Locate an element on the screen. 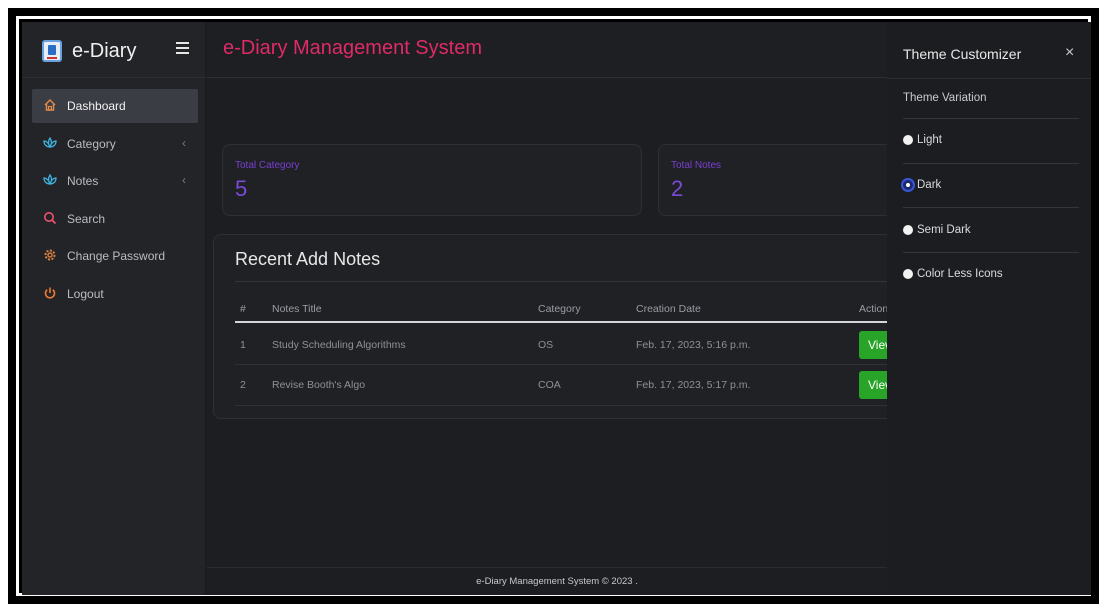 This screenshot has height=604, width=1107. search-icon is located at coordinates (50, 219).